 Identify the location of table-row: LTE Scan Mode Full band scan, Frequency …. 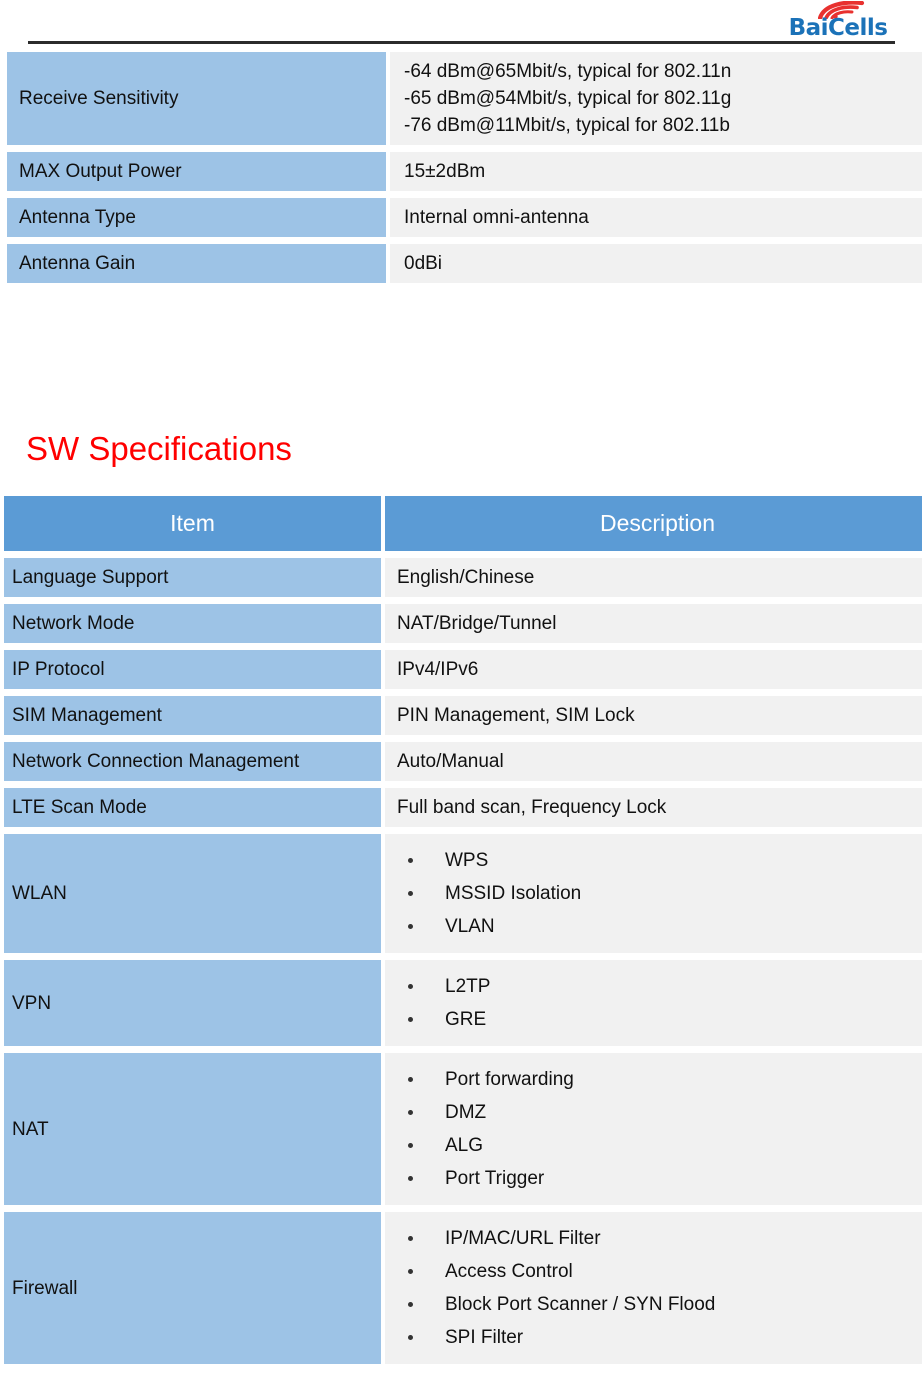
(463, 807).